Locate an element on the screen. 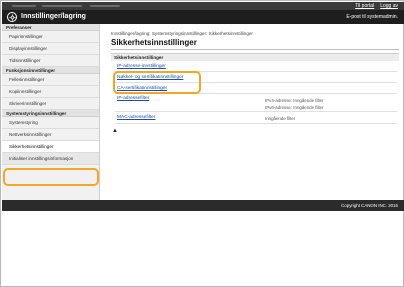 Image resolution: width=404 pixels, height=287 pixels. footer: Copyright CANON INC. 2016 is located at coordinates (203, 205).